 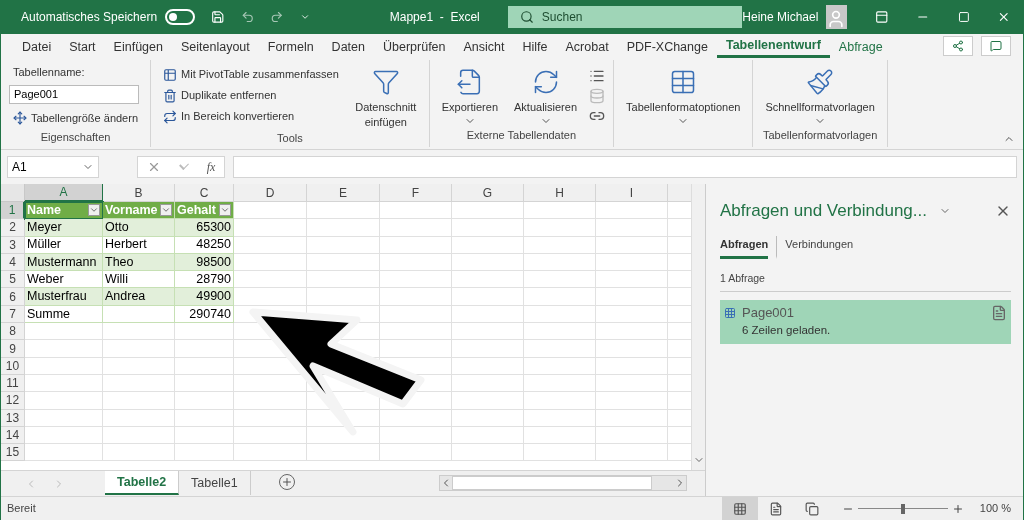 What do you see at coordinates (215, 483) in the screenshot?
I see `sheet-tab: Tabelle1` at bounding box center [215, 483].